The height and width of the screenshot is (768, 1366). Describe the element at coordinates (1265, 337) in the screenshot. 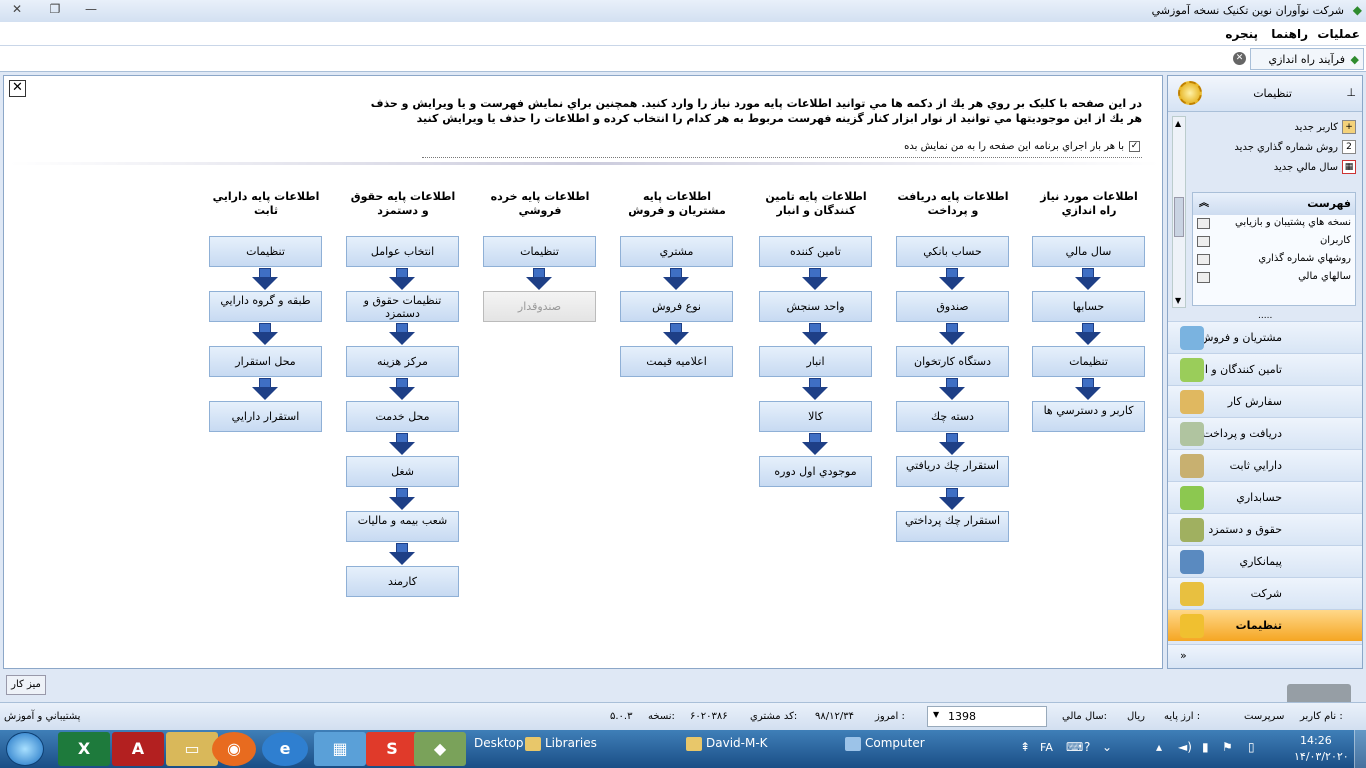

I see `nav-item-1: مشتريان و فروش` at that location.